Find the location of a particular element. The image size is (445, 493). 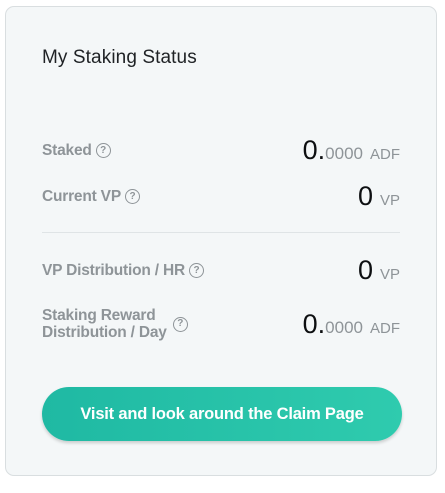

staked-value-unit: ADF is located at coordinates (385, 154).